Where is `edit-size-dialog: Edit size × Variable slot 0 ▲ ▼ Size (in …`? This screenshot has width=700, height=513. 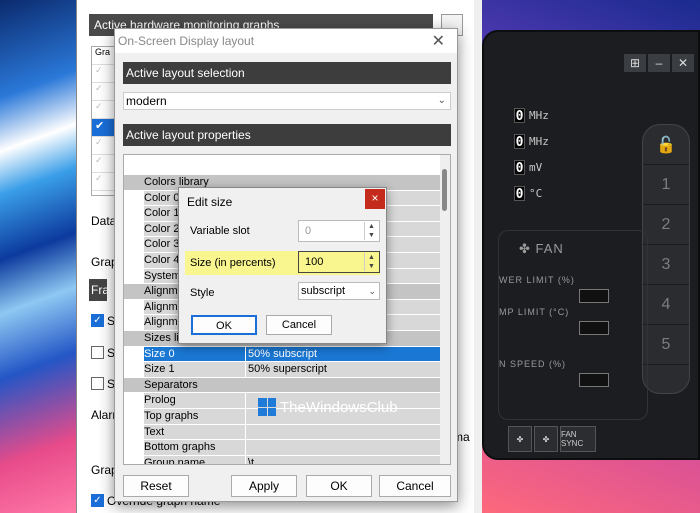 edit-size-dialog: Edit size × Variable slot 0 ▲ ▼ Size (in … is located at coordinates (282, 265).